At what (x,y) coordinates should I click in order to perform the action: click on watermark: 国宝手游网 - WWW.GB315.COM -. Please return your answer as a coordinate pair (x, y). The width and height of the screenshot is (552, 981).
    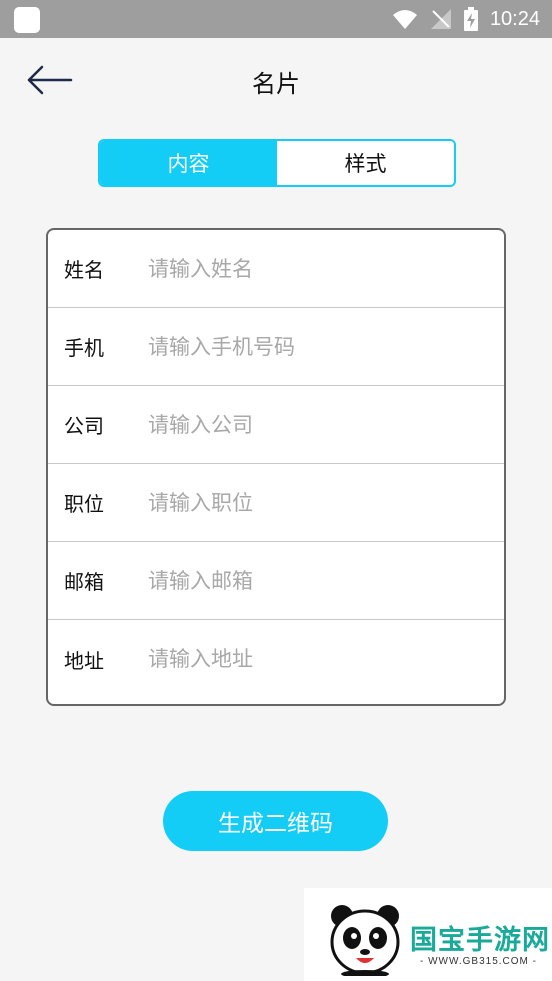
    Looking at the image, I should click on (428, 934).